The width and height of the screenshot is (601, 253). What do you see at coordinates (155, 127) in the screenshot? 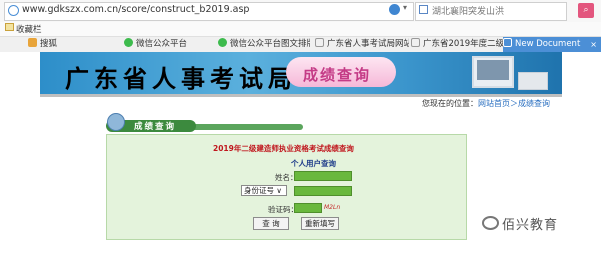
I see `section-label: 成绩查询` at bounding box center [155, 127].